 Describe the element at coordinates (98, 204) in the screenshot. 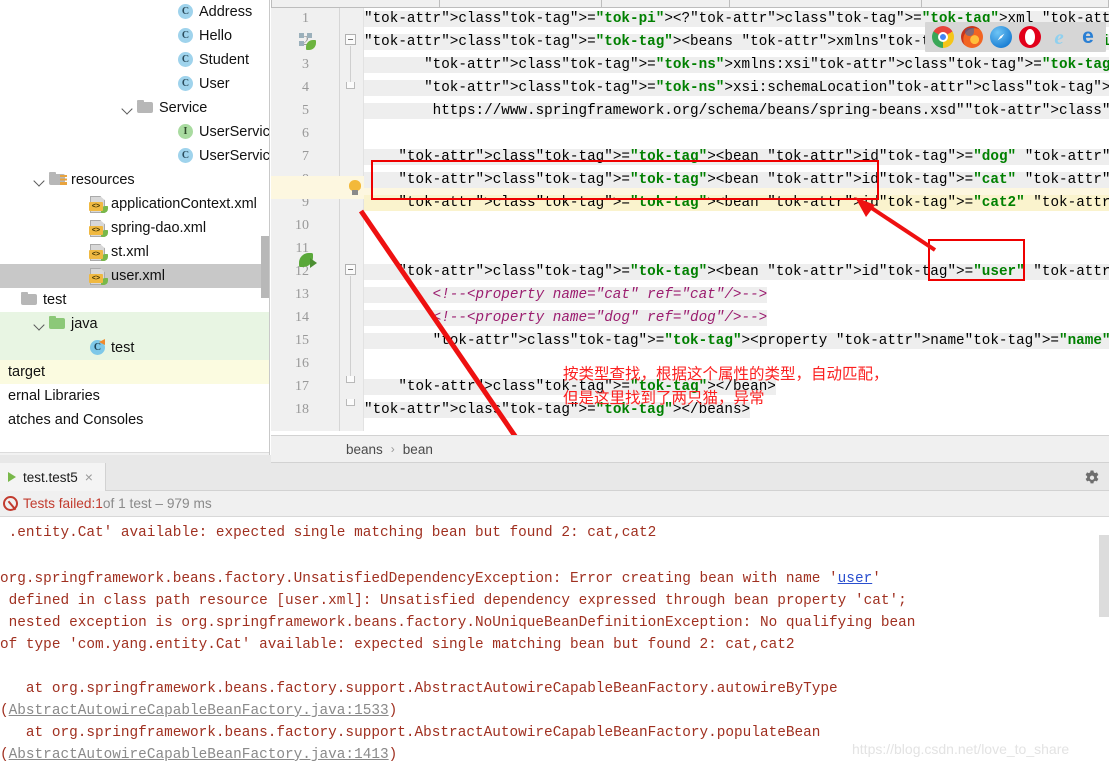

I see `xml-file-icon` at that location.